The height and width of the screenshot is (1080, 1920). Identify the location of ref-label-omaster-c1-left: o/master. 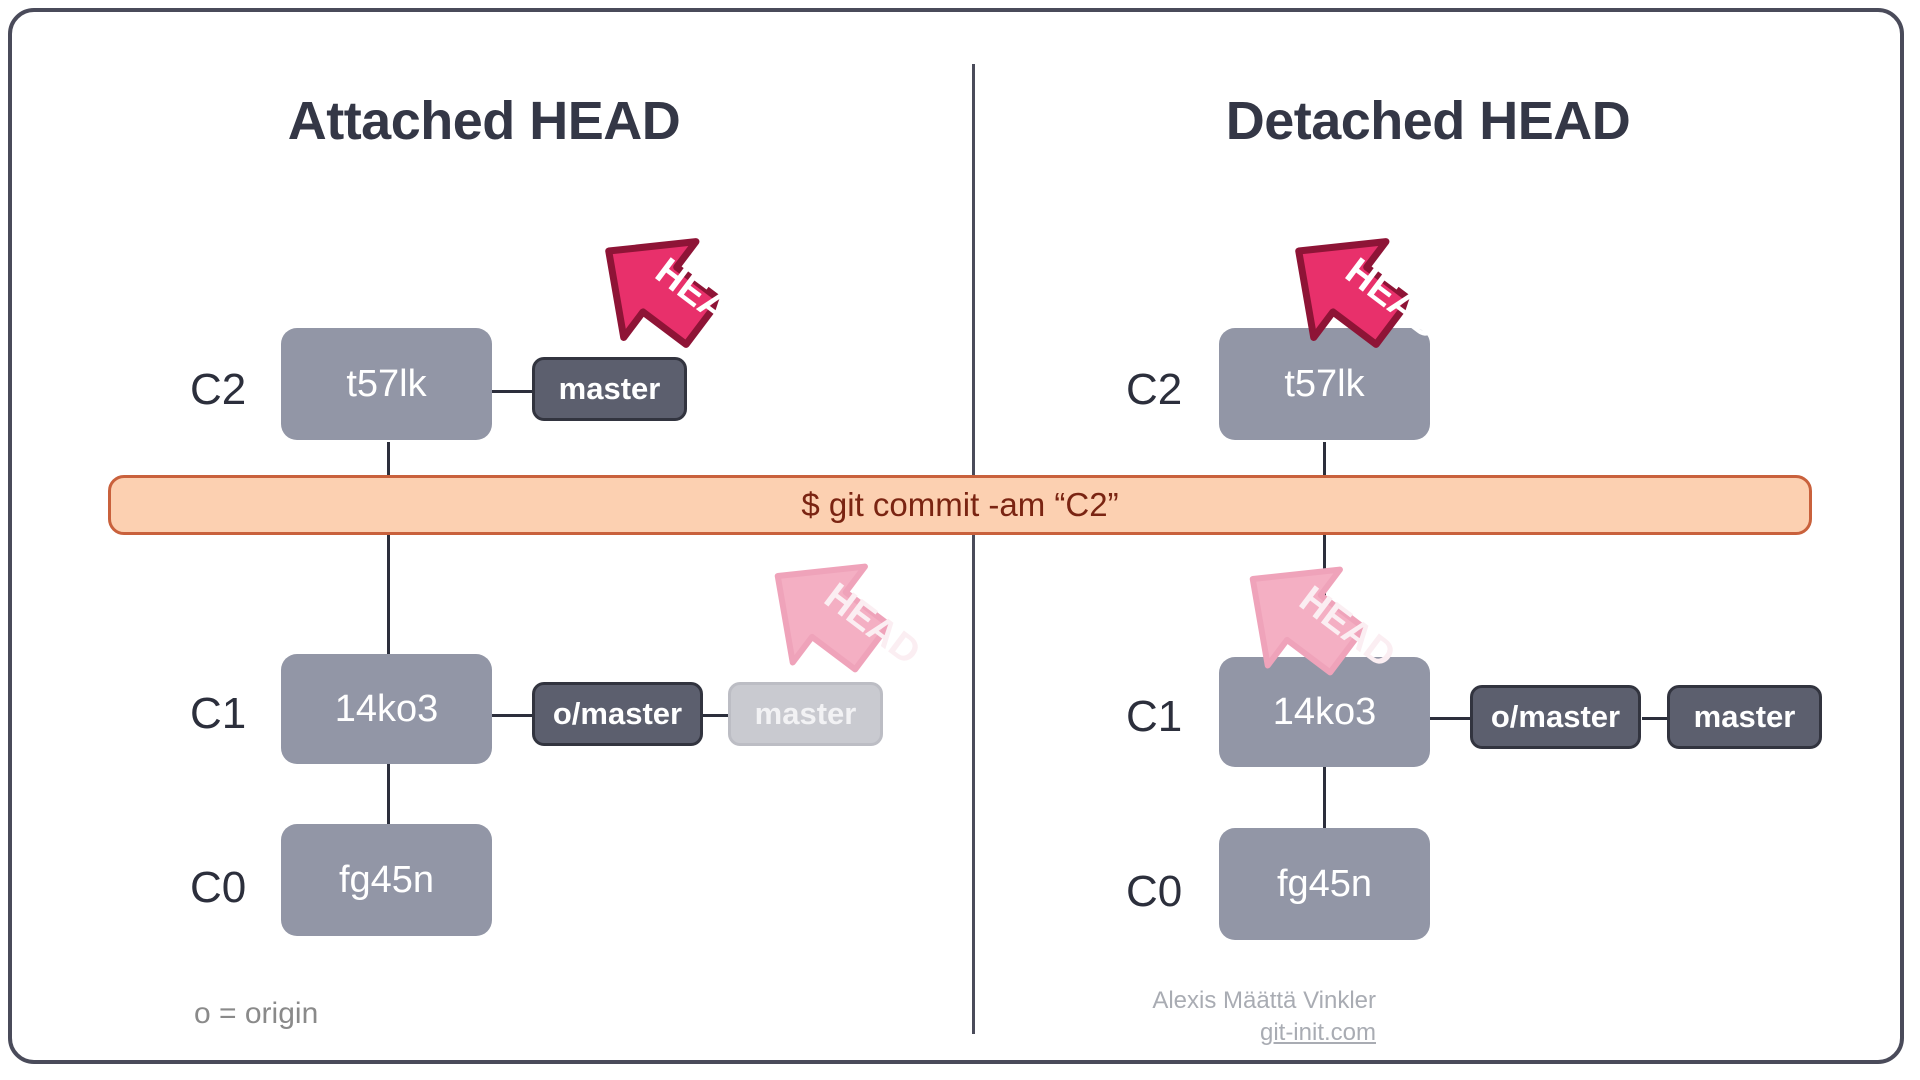
(617, 714).